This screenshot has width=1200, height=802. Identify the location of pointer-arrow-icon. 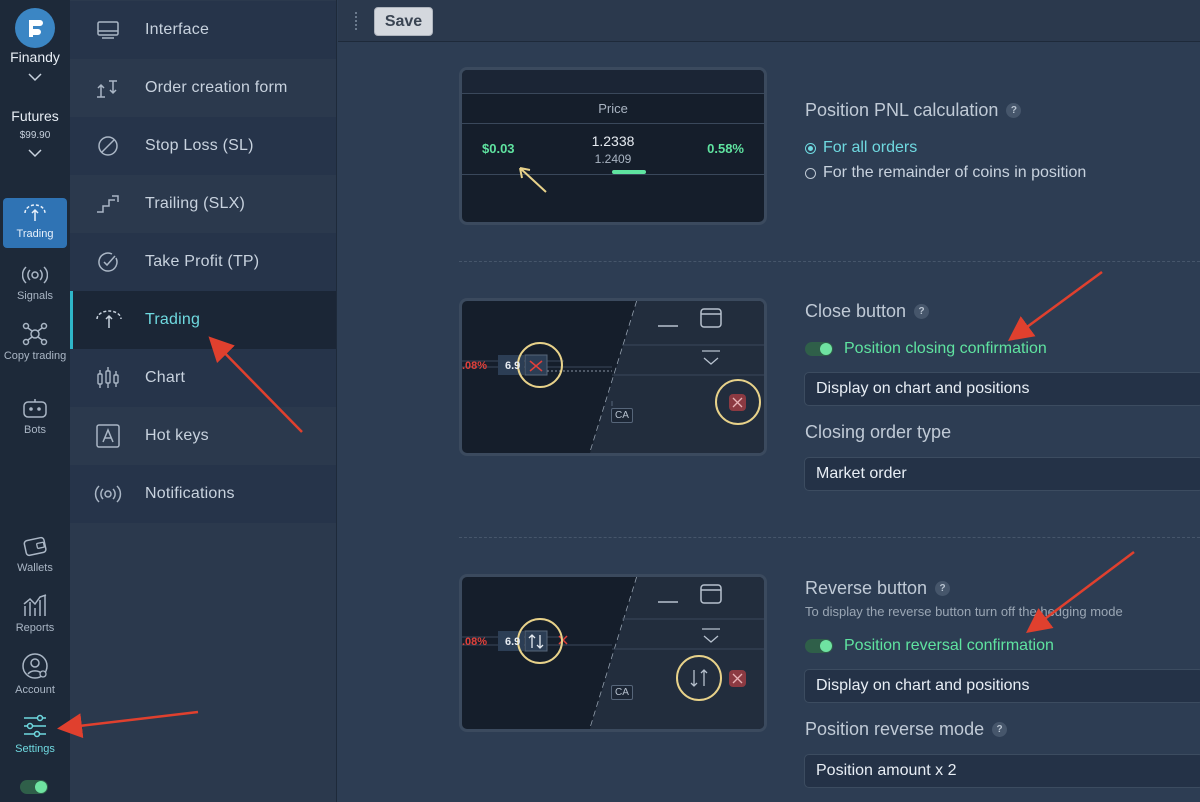
(533, 180).